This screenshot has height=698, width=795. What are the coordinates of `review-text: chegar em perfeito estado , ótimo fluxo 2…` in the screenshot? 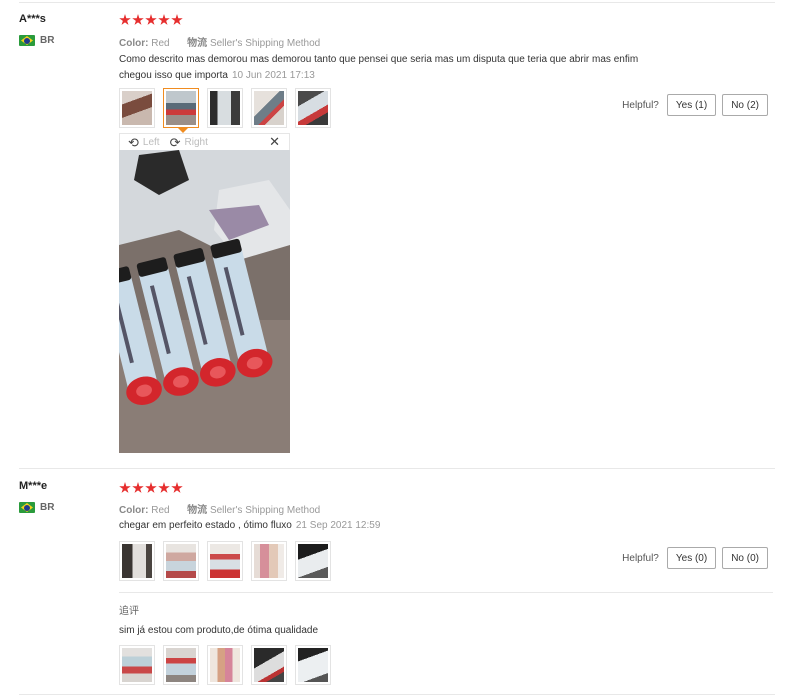 It's located at (419, 526).